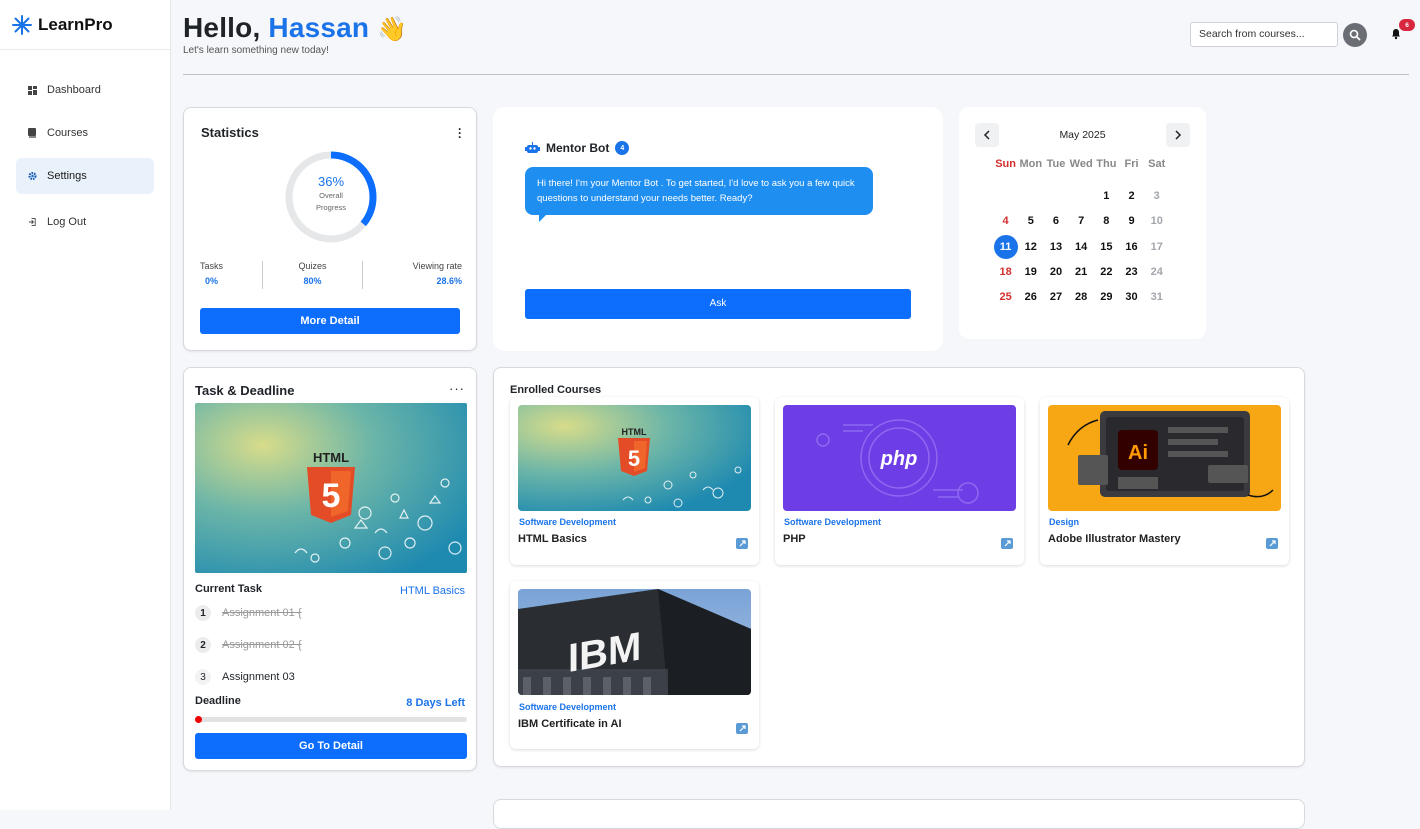 This screenshot has width=1420, height=829. I want to click on app-logo: LearnPro, so click(85, 25).